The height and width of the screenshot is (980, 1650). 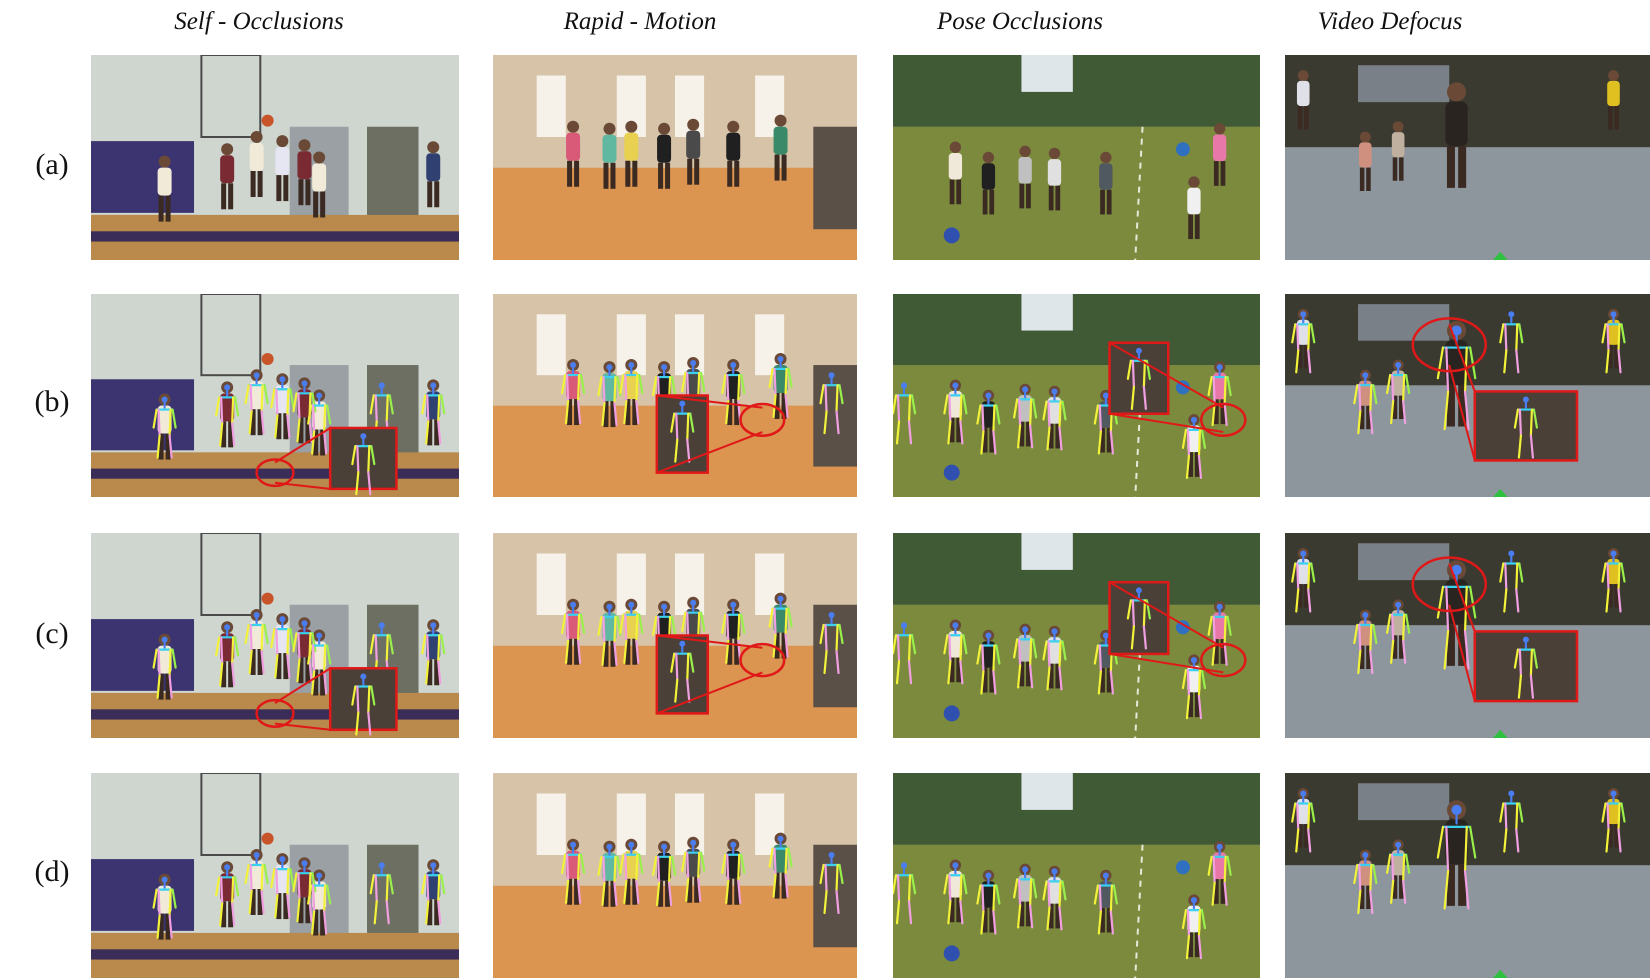 I want to click on photo-skate-d, so click(x=1467, y=875).